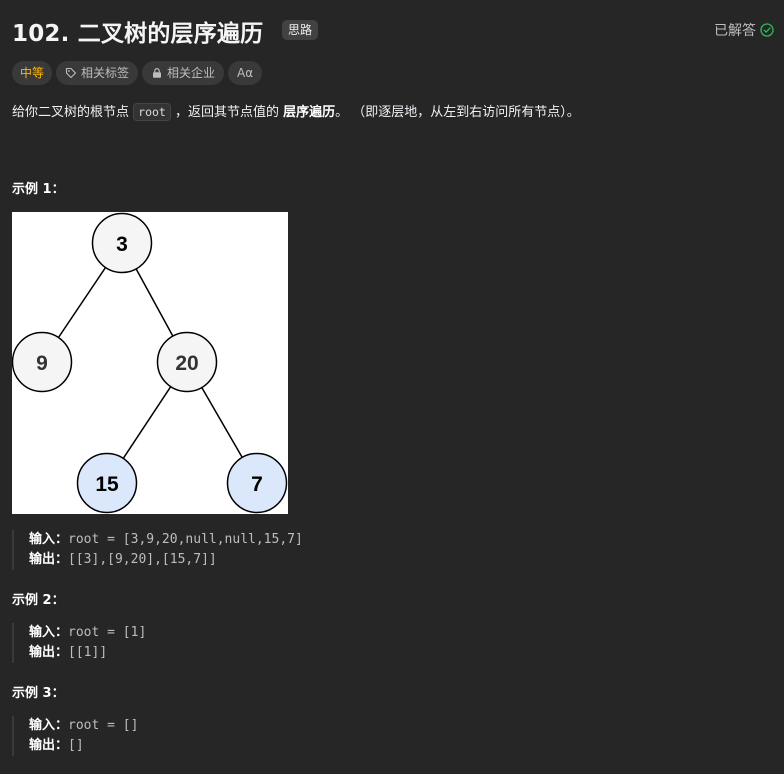 The height and width of the screenshot is (774, 784). I want to click on solved-label: 已解答, so click(735, 31).